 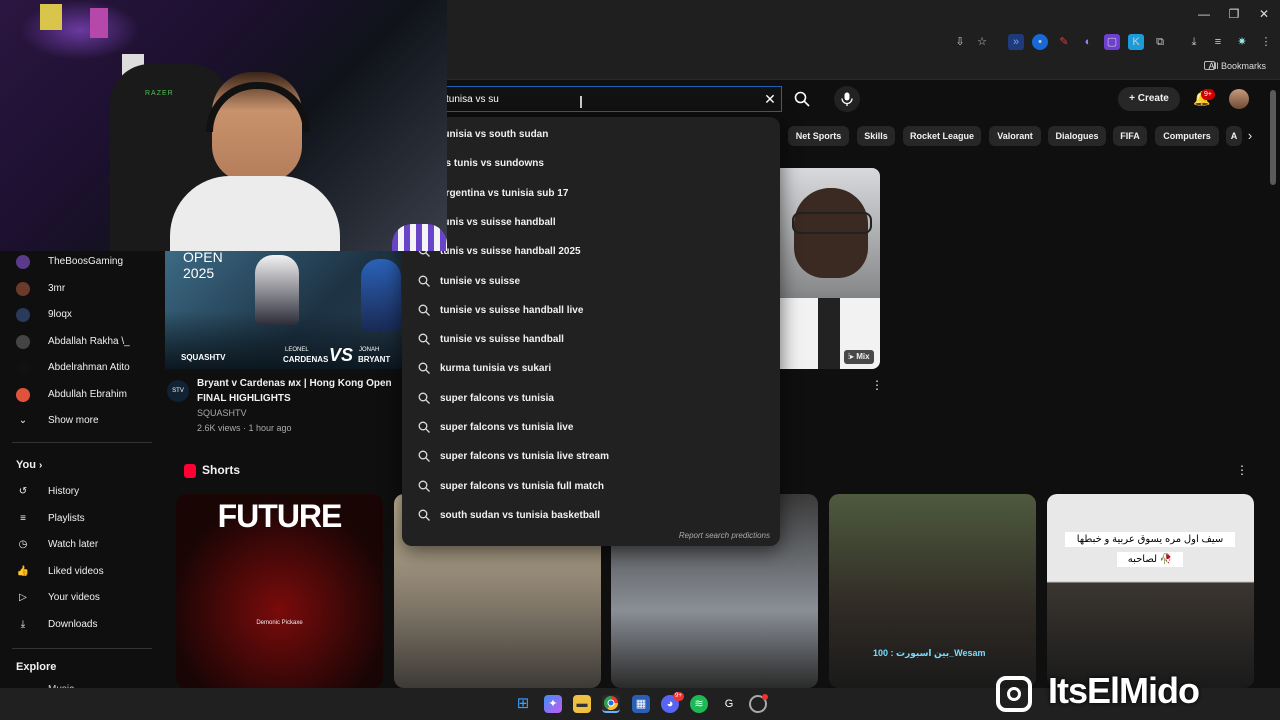 I want to click on account-avatar, so click(x=1239, y=99).